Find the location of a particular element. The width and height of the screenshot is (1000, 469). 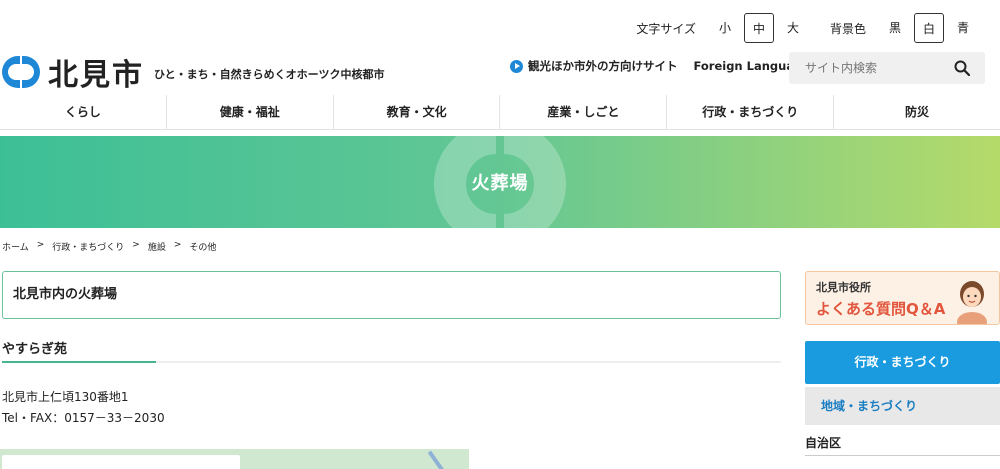

nav-item-administration: 行政・まちづくり is located at coordinates (749, 112).